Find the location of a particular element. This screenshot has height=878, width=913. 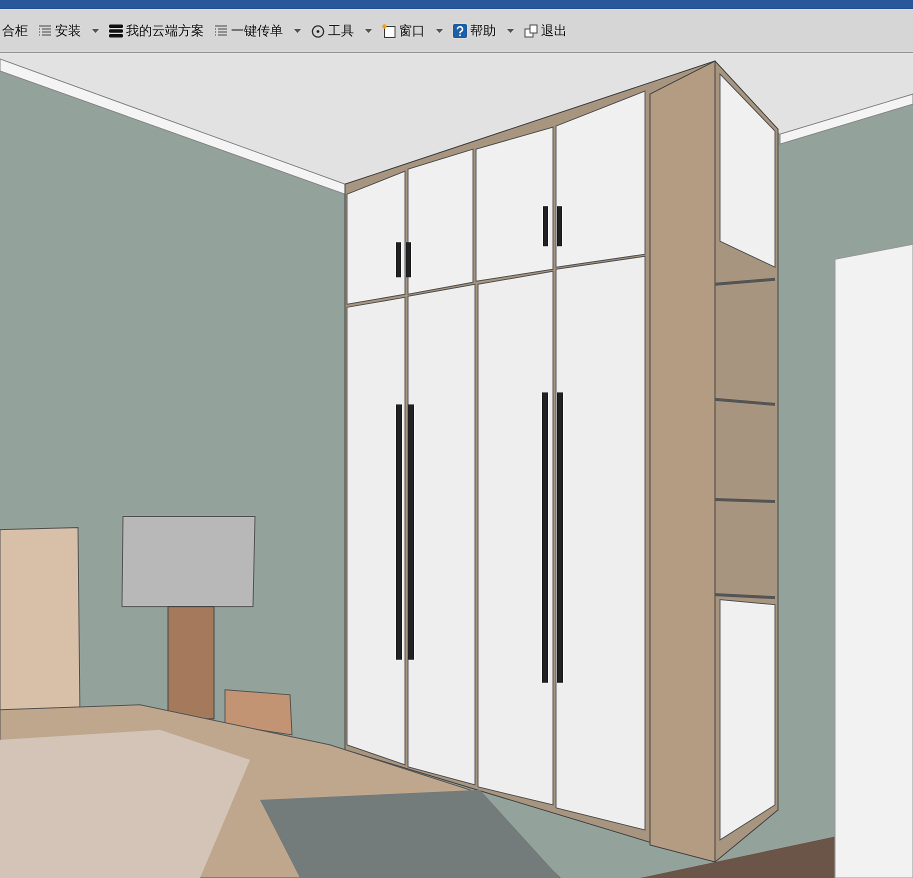

toolbar-button: 退出 is located at coordinates (545, 31).